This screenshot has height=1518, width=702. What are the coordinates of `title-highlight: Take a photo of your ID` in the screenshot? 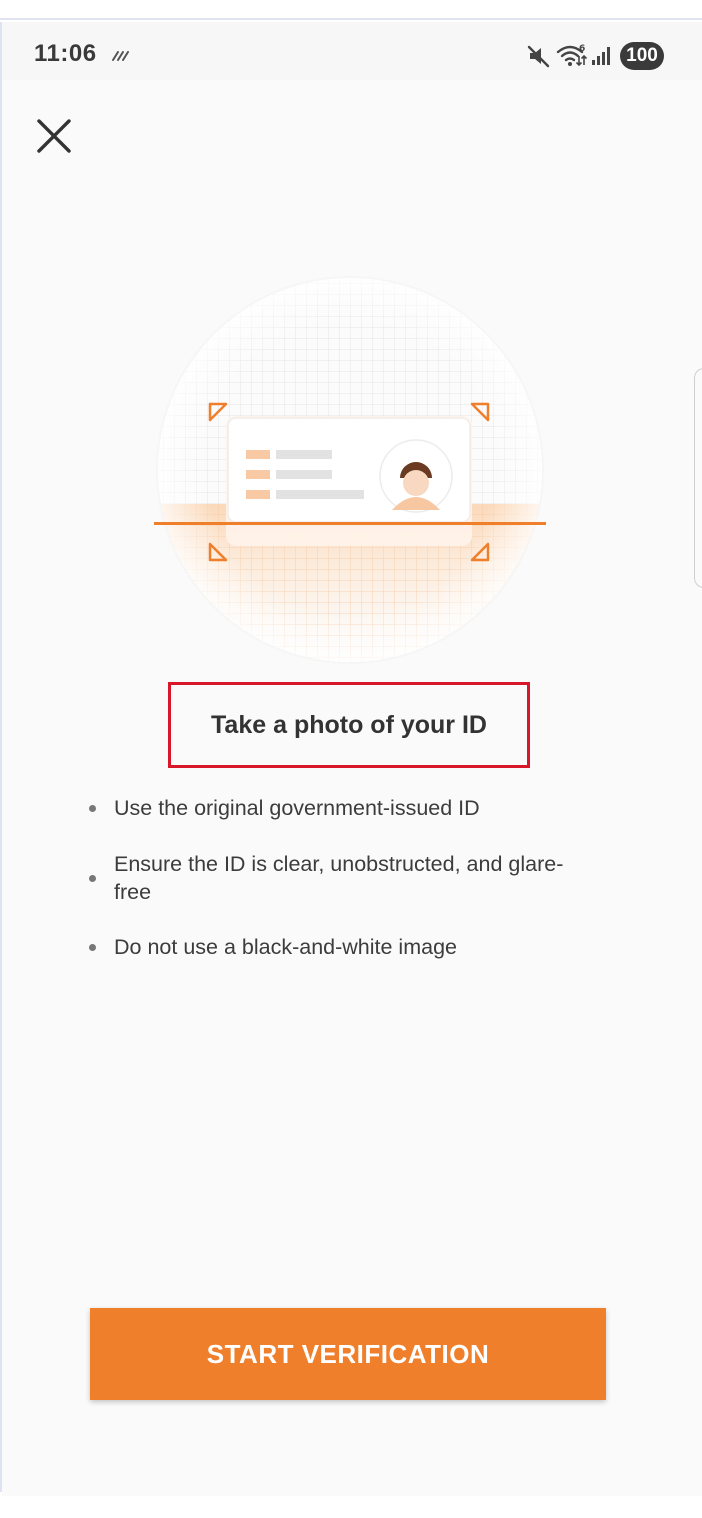 It's located at (349, 725).